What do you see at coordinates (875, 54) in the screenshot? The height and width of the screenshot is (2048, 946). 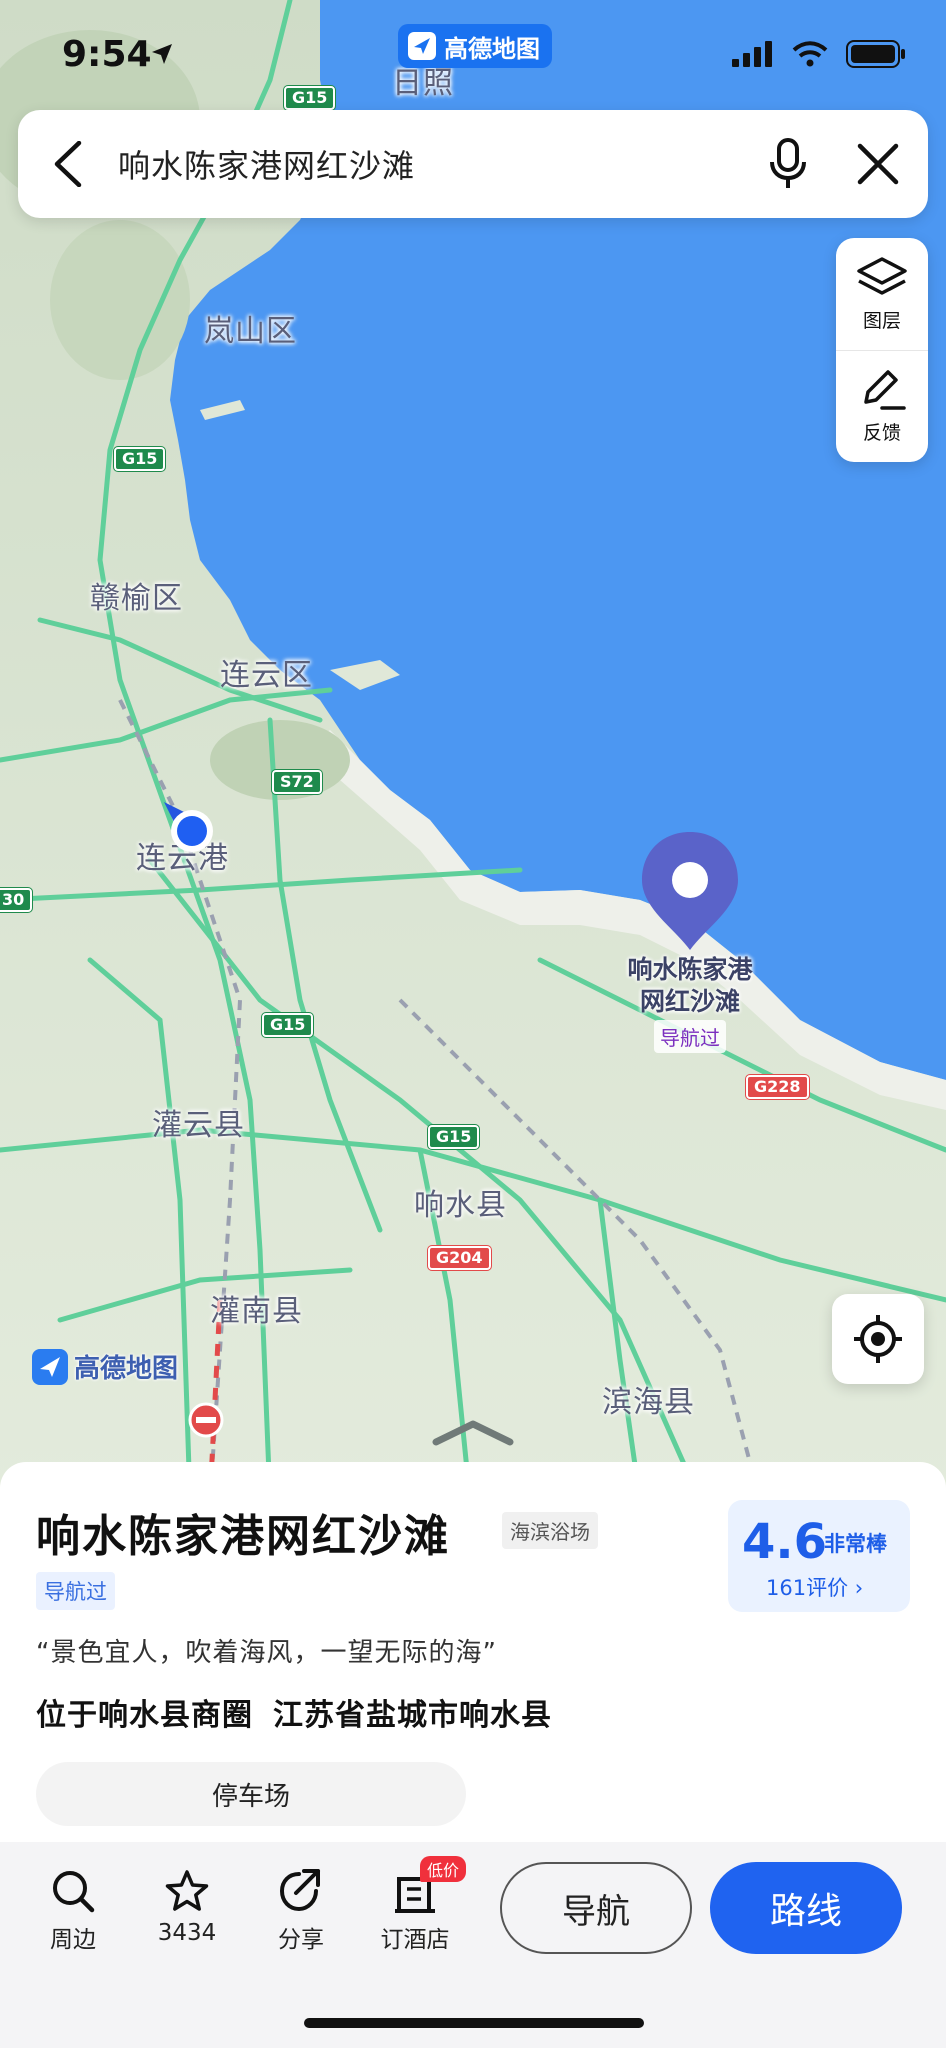 I see `battery-icon` at bounding box center [875, 54].